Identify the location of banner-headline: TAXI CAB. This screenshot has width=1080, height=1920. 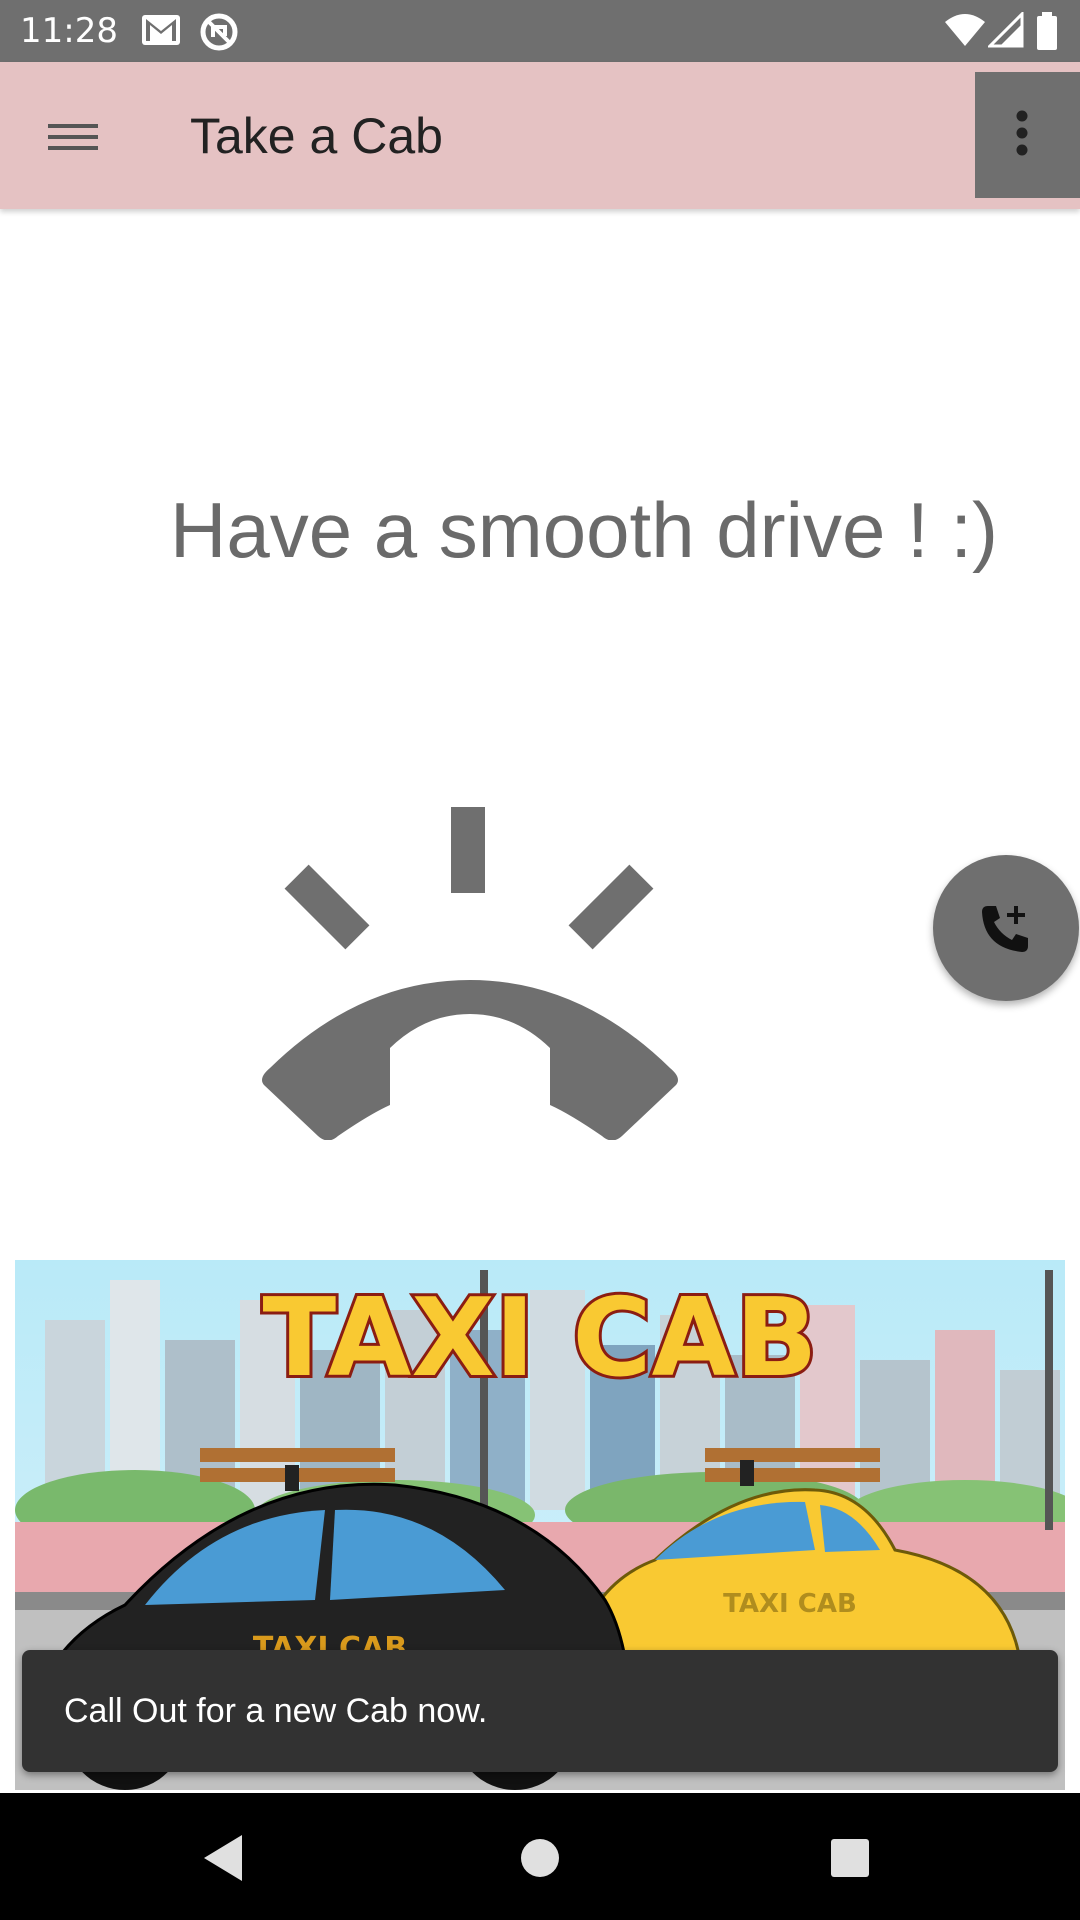
(539, 1338).